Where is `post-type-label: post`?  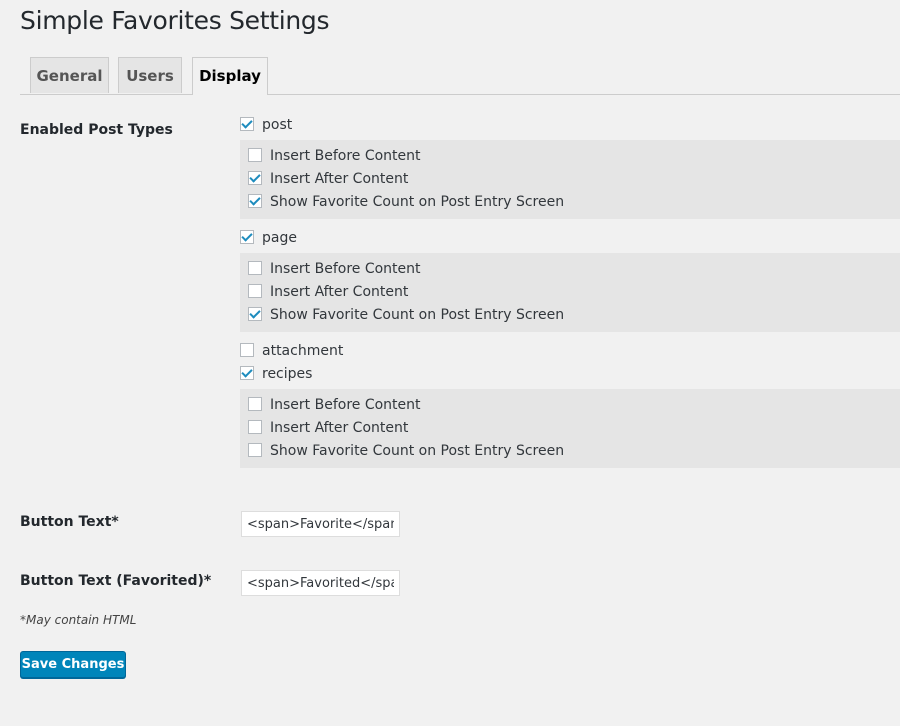
post-type-label: post is located at coordinates (277, 125).